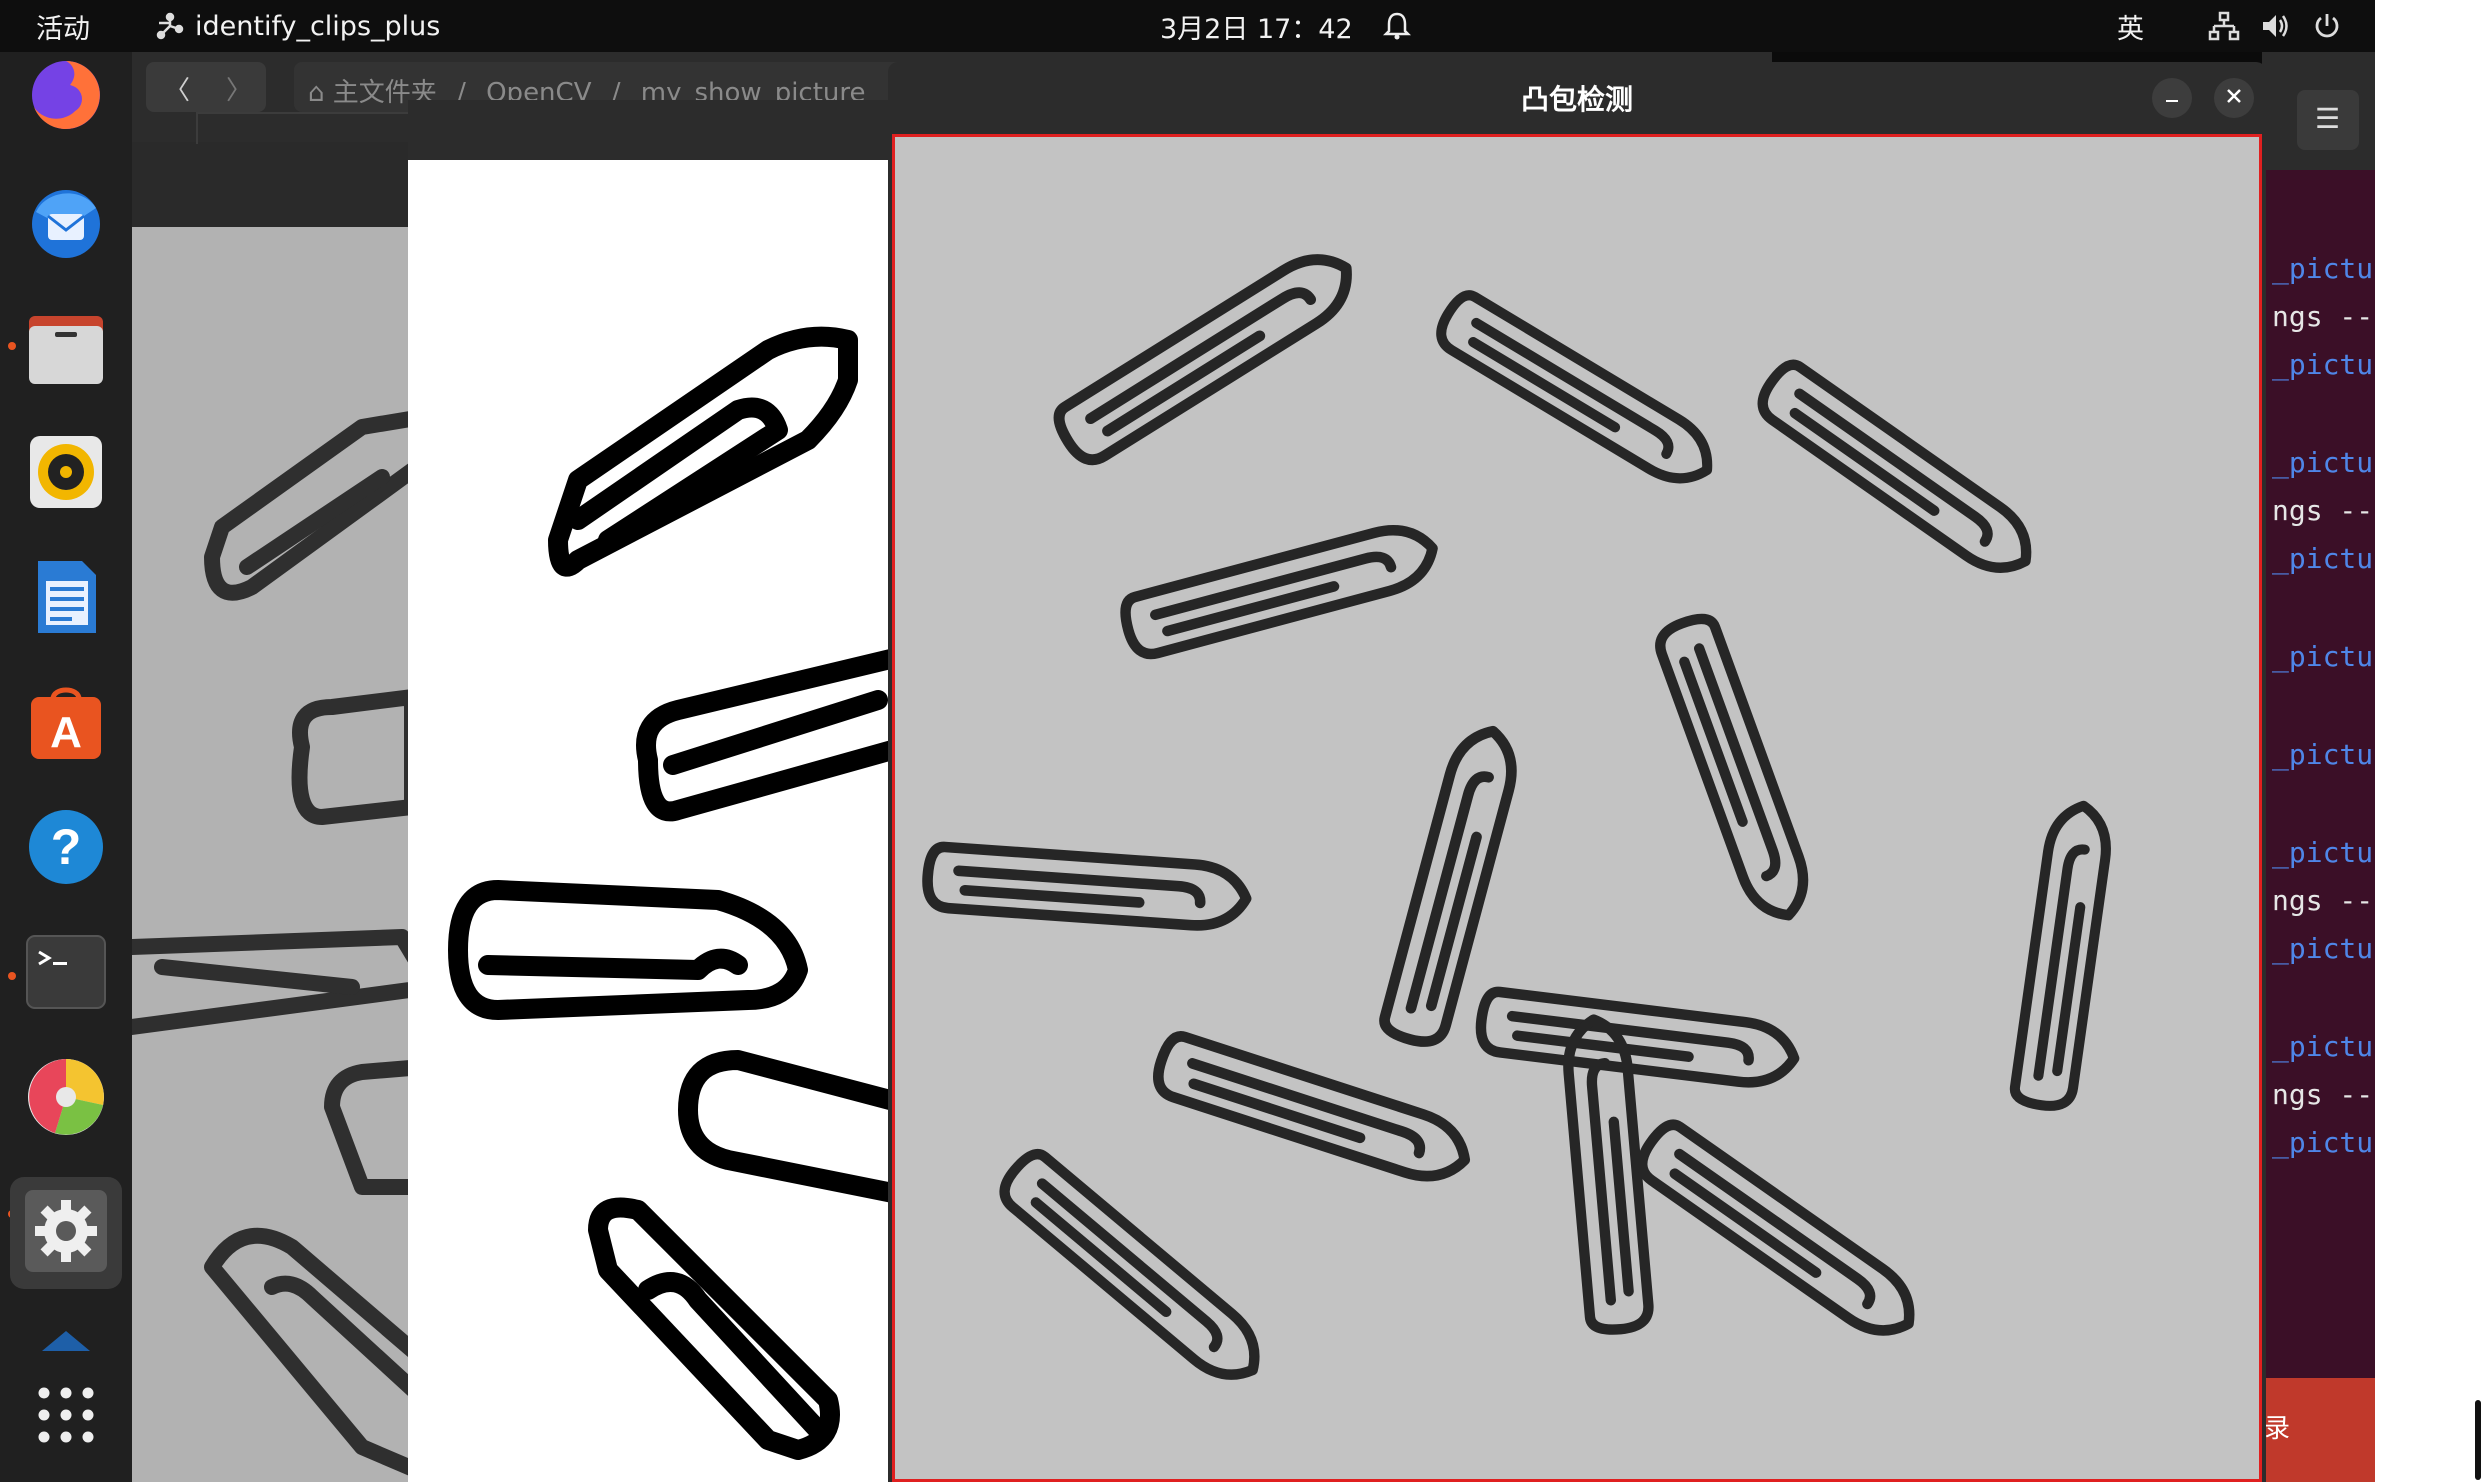 Image resolution: width=2489 pixels, height=1482 pixels. I want to click on input-method-indicator: 英, so click(2130, 26).